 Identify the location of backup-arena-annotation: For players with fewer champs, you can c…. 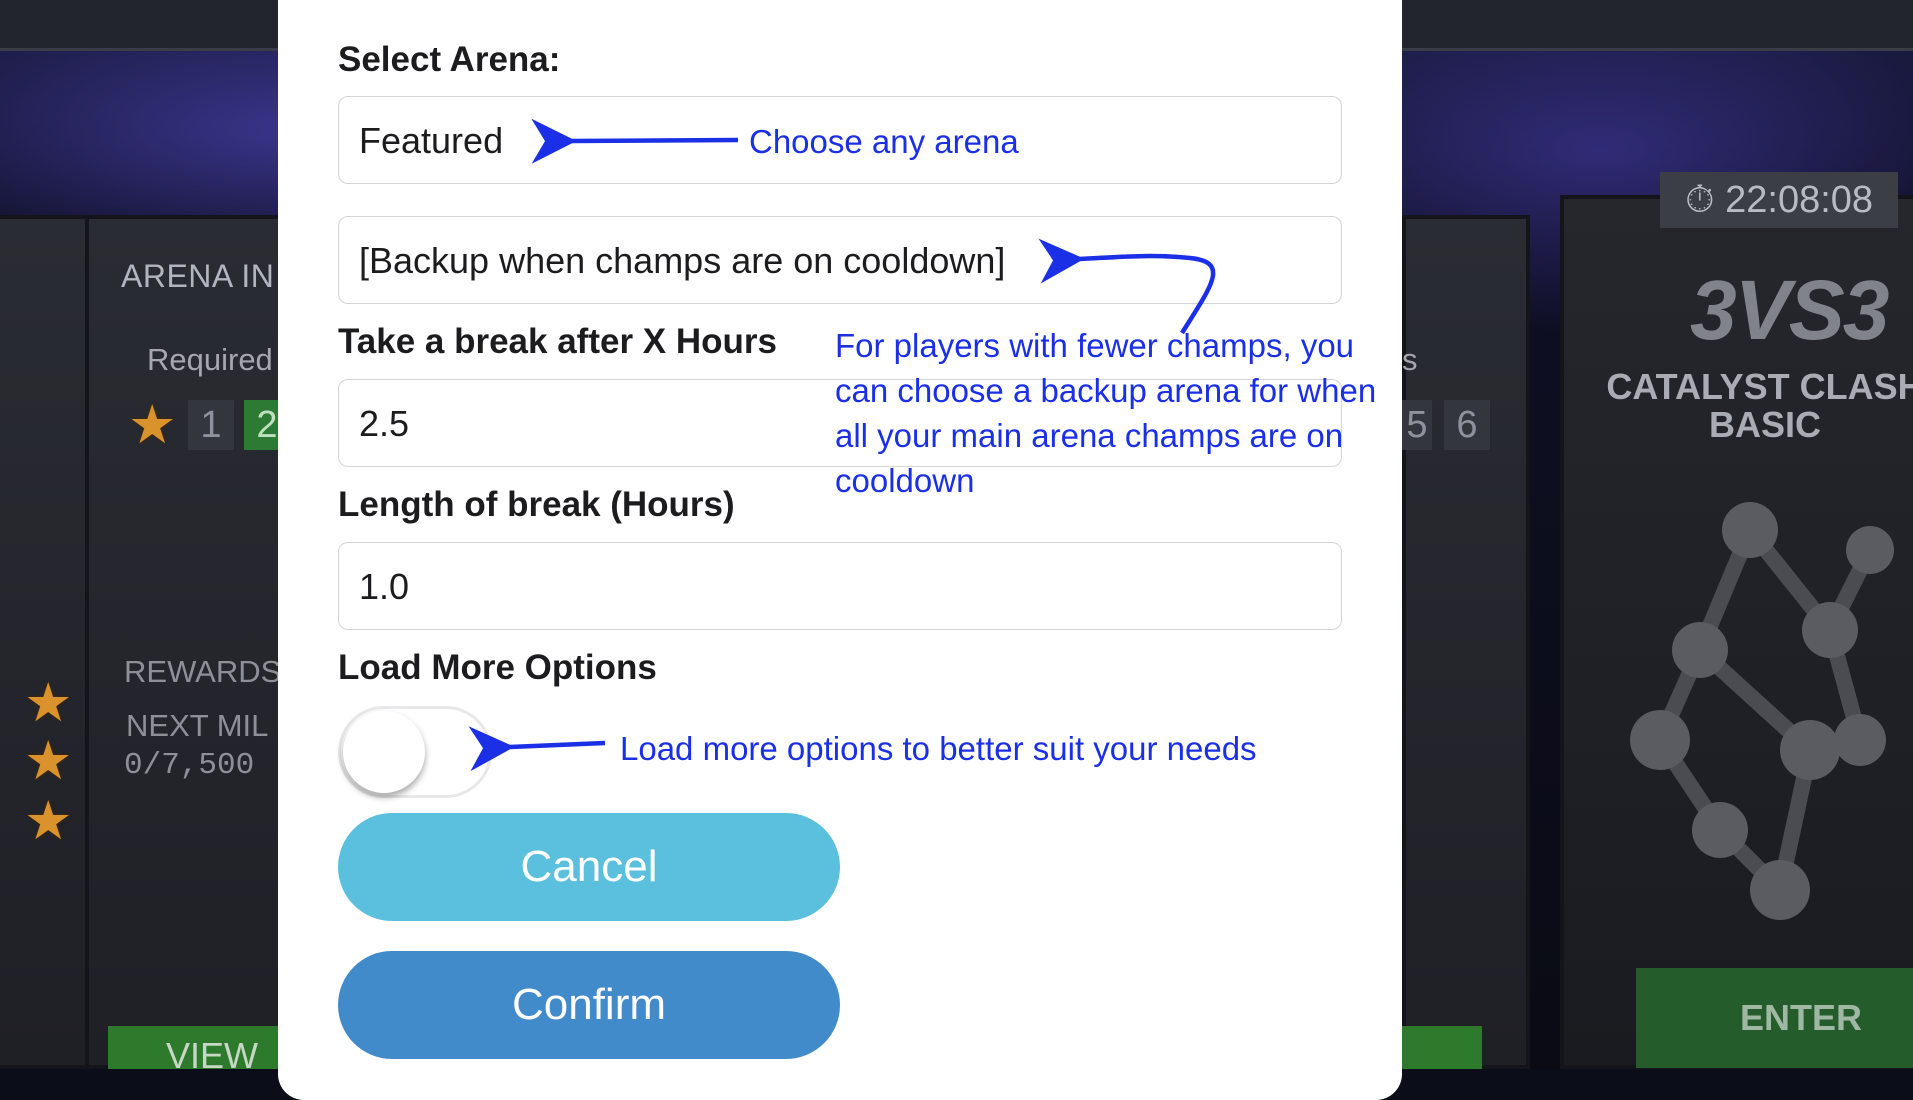
(1106, 413).